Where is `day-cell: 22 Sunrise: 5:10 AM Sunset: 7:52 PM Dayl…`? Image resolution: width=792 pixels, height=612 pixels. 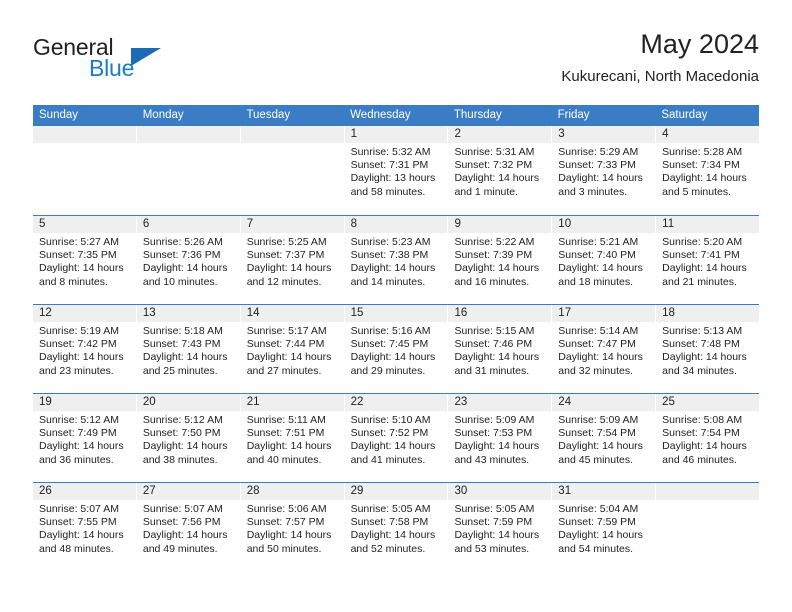
day-cell: 22 Sunrise: 5:10 AM Sunset: 7:52 PM Dayl… is located at coordinates (395, 438).